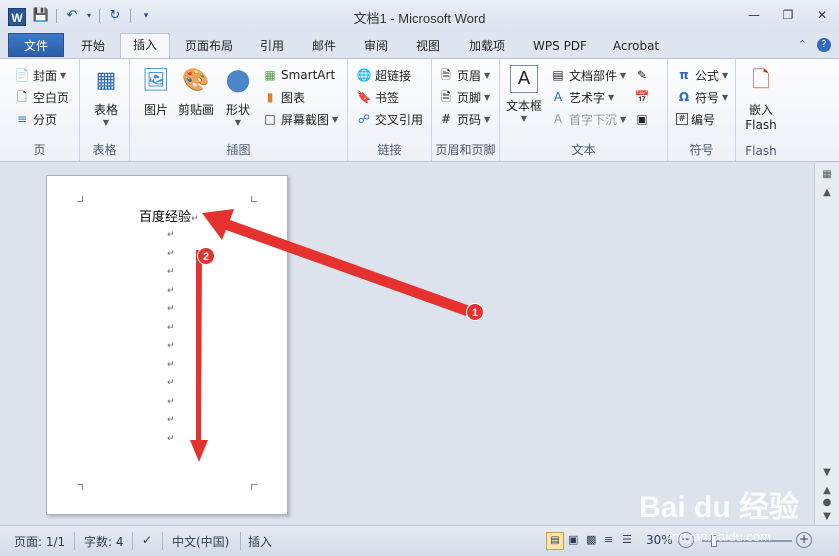 The height and width of the screenshot is (556, 839). Describe the element at coordinates (104, 541) in the screenshot. I see `status-word-count: 字数: 4` at that location.